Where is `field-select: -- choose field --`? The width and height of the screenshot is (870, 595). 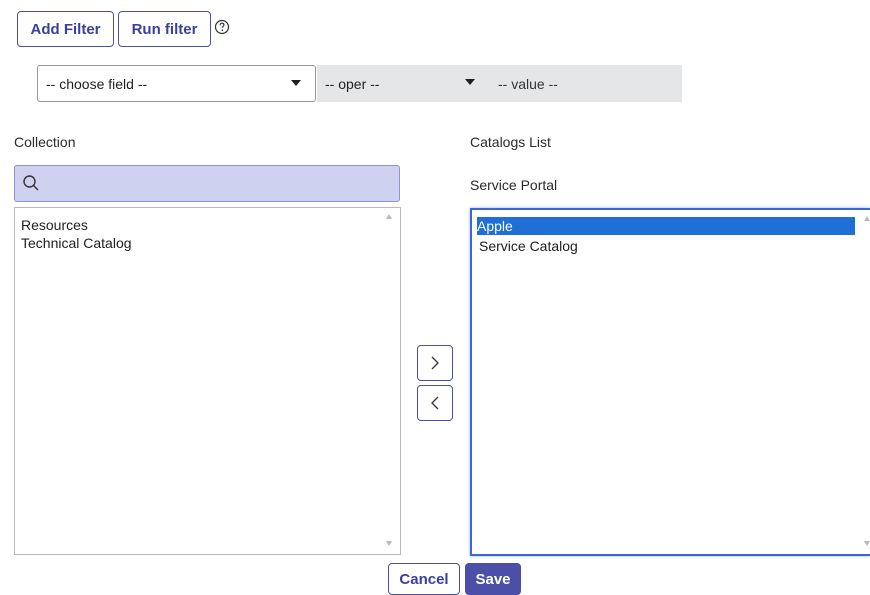 field-select: -- choose field -- is located at coordinates (176, 83).